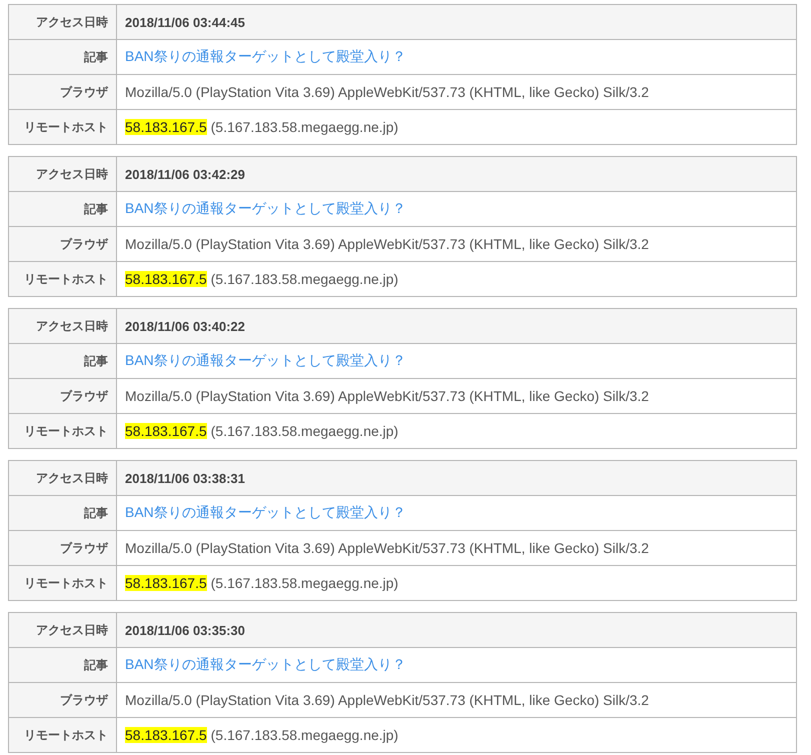 The image size is (811, 755). What do you see at coordinates (185, 174) in the screenshot?
I see `access-time: 2018/11/06 03:42:29` at bounding box center [185, 174].